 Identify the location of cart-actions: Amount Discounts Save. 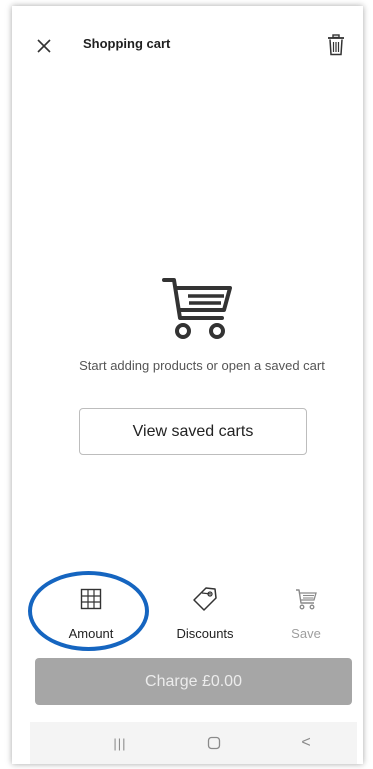
(187, 616).